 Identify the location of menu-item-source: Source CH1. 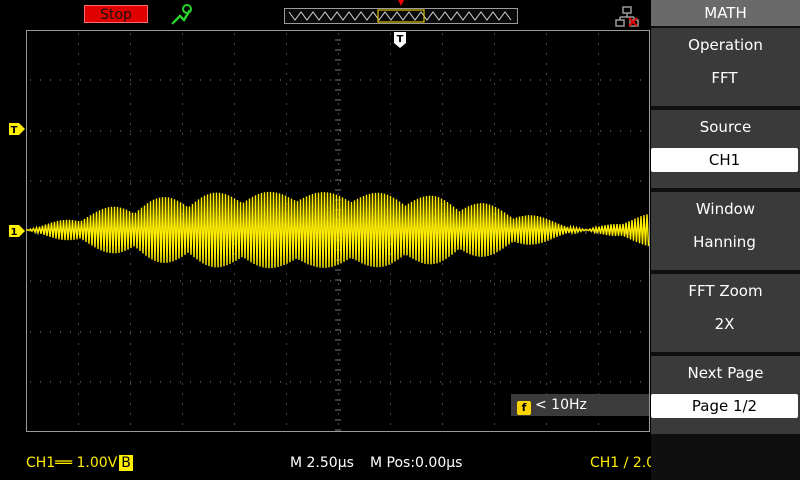
(725, 149).